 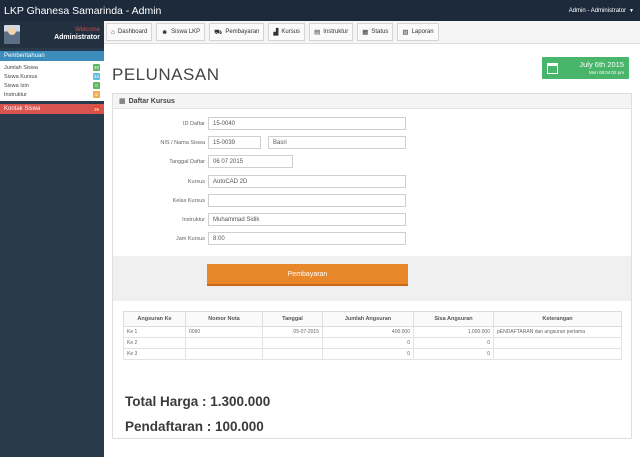 I want to click on kelas-kursus-label: Kelas Kursus, so click(x=188, y=201).